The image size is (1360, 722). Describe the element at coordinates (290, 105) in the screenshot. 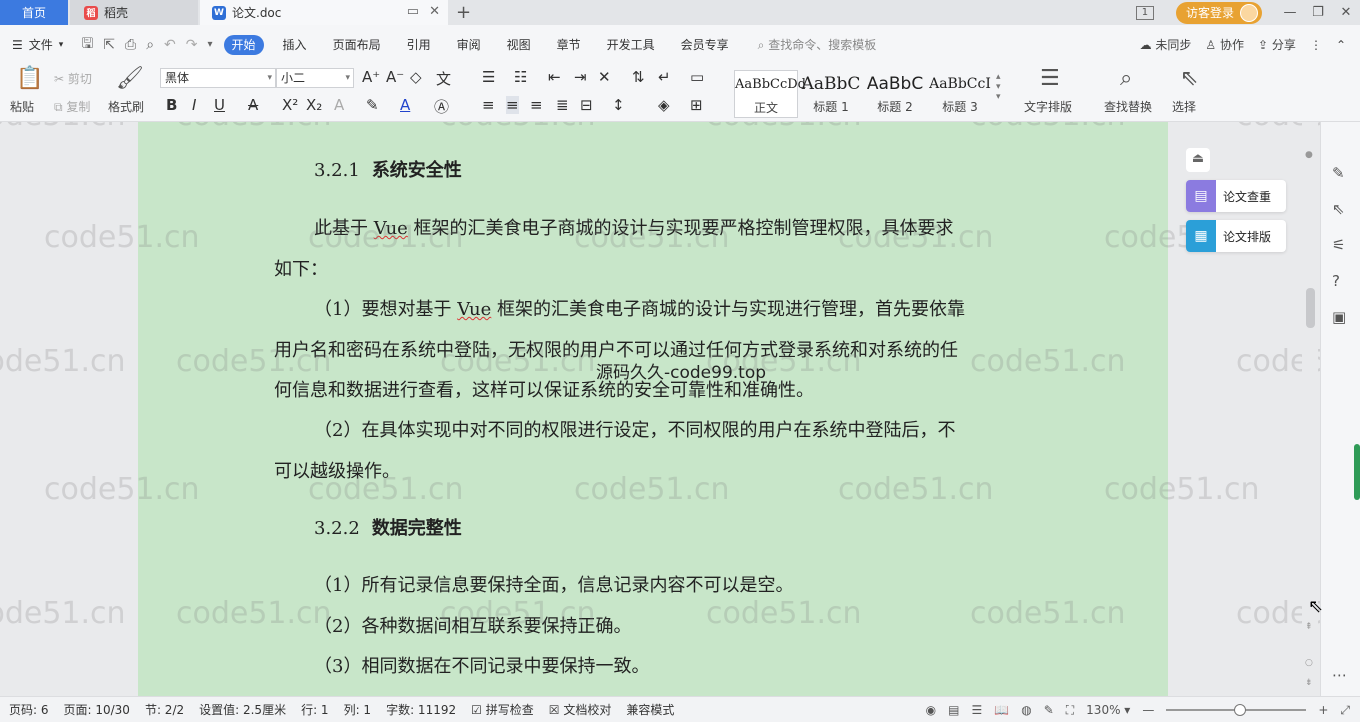

I see `superscript-icon: X²` at that location.